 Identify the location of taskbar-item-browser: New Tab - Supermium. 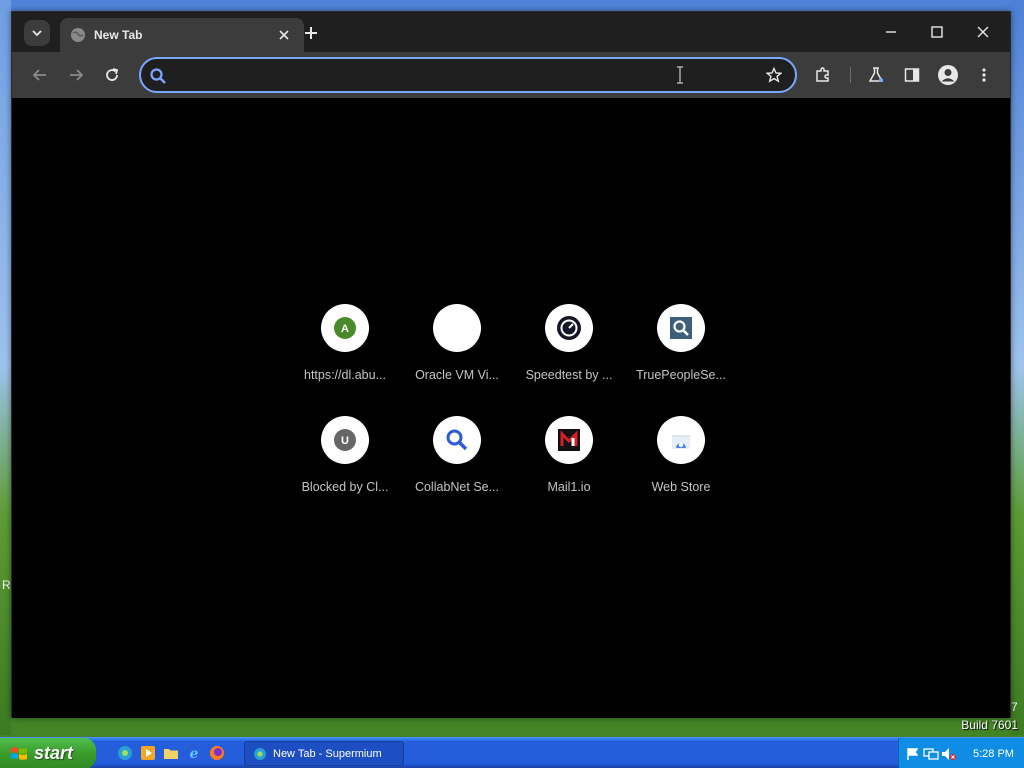
(324, 753).